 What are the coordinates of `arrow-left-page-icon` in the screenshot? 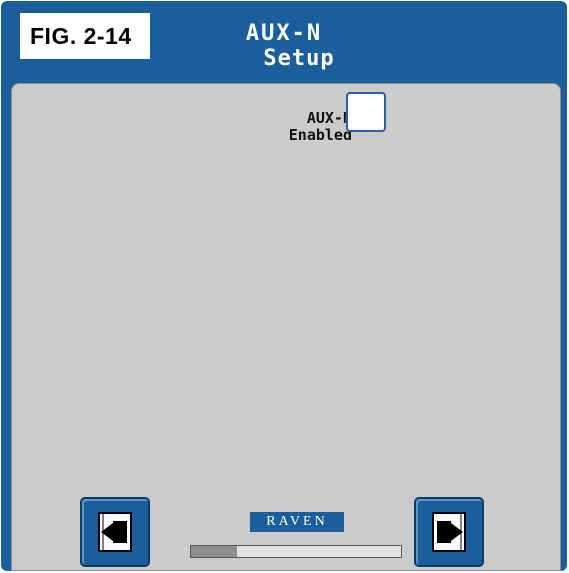 It's located at (115, 532).